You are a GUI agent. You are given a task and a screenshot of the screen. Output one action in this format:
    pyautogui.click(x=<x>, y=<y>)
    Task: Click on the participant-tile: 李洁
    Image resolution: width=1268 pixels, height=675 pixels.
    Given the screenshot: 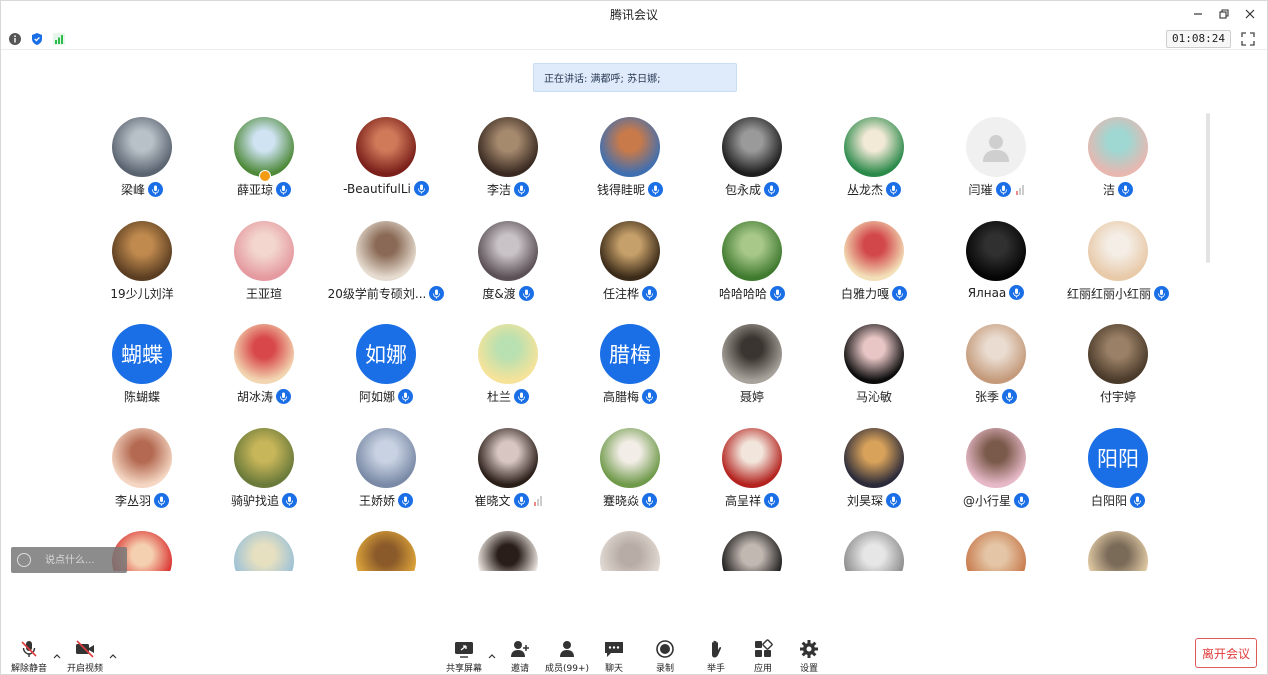 What is the action you would take?
    pyautogui.click(x=508, y=159)
    